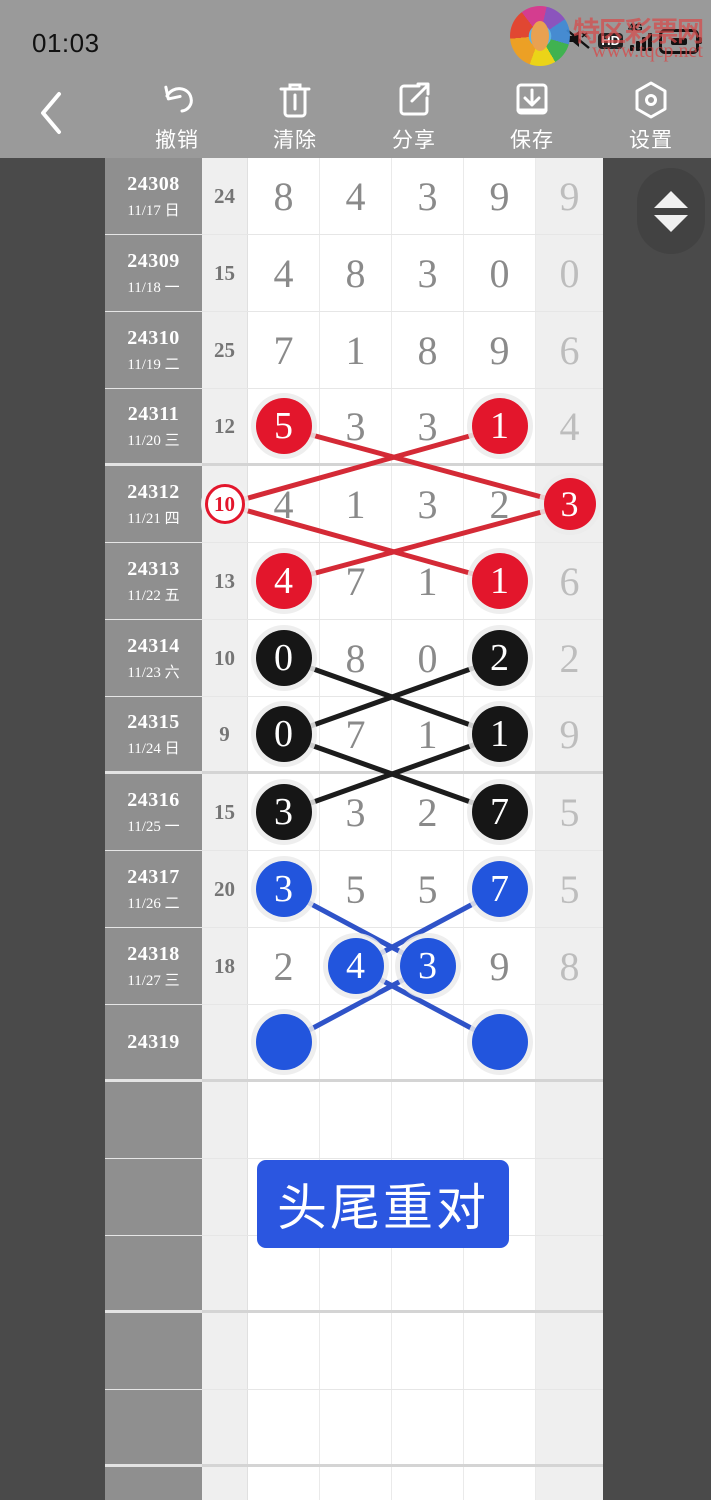 This screenshot has height=1500, width=711. I want to click on number-marker-circle: 5, so click(283, 426).